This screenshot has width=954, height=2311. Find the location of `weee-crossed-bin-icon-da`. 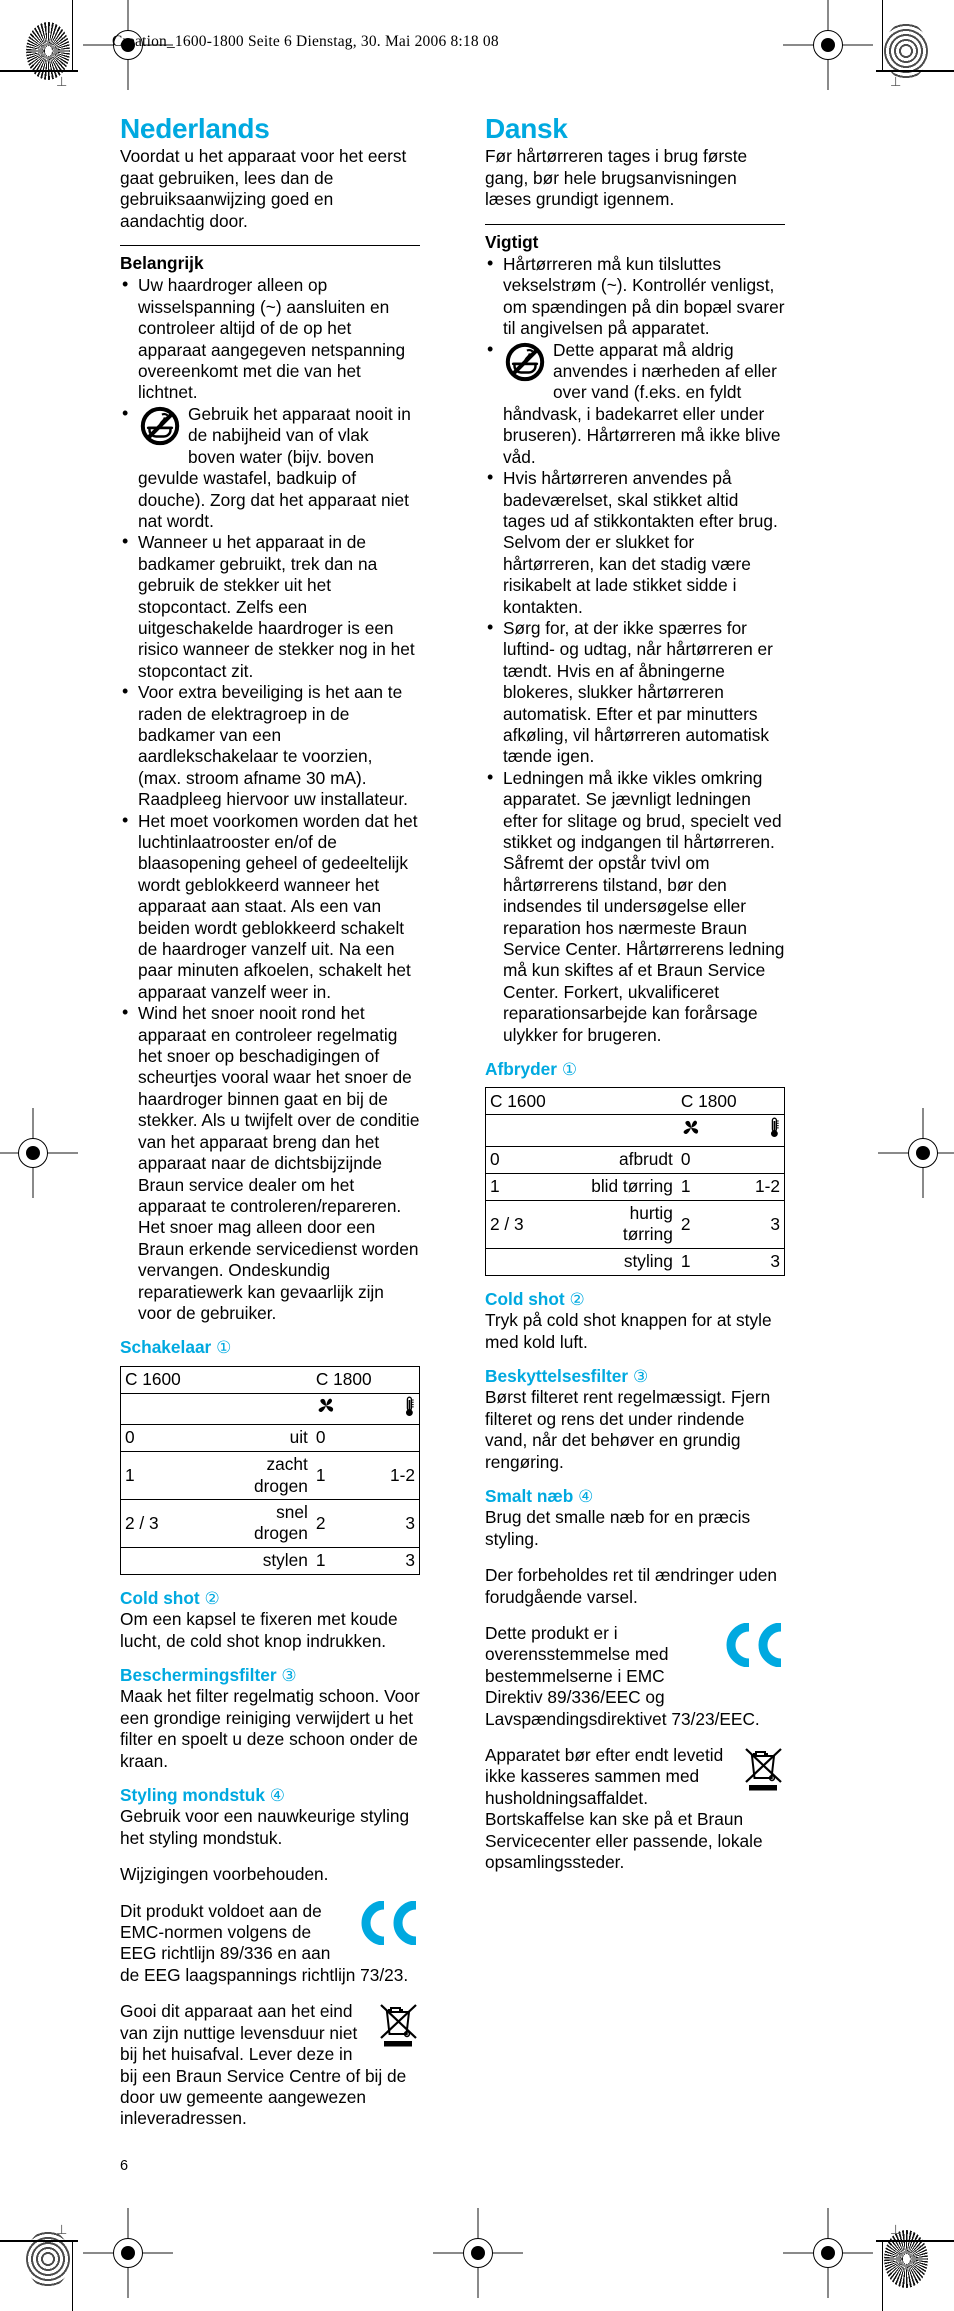

weee-crossed-bin-icon-da is located at coordinates (763, 1772).